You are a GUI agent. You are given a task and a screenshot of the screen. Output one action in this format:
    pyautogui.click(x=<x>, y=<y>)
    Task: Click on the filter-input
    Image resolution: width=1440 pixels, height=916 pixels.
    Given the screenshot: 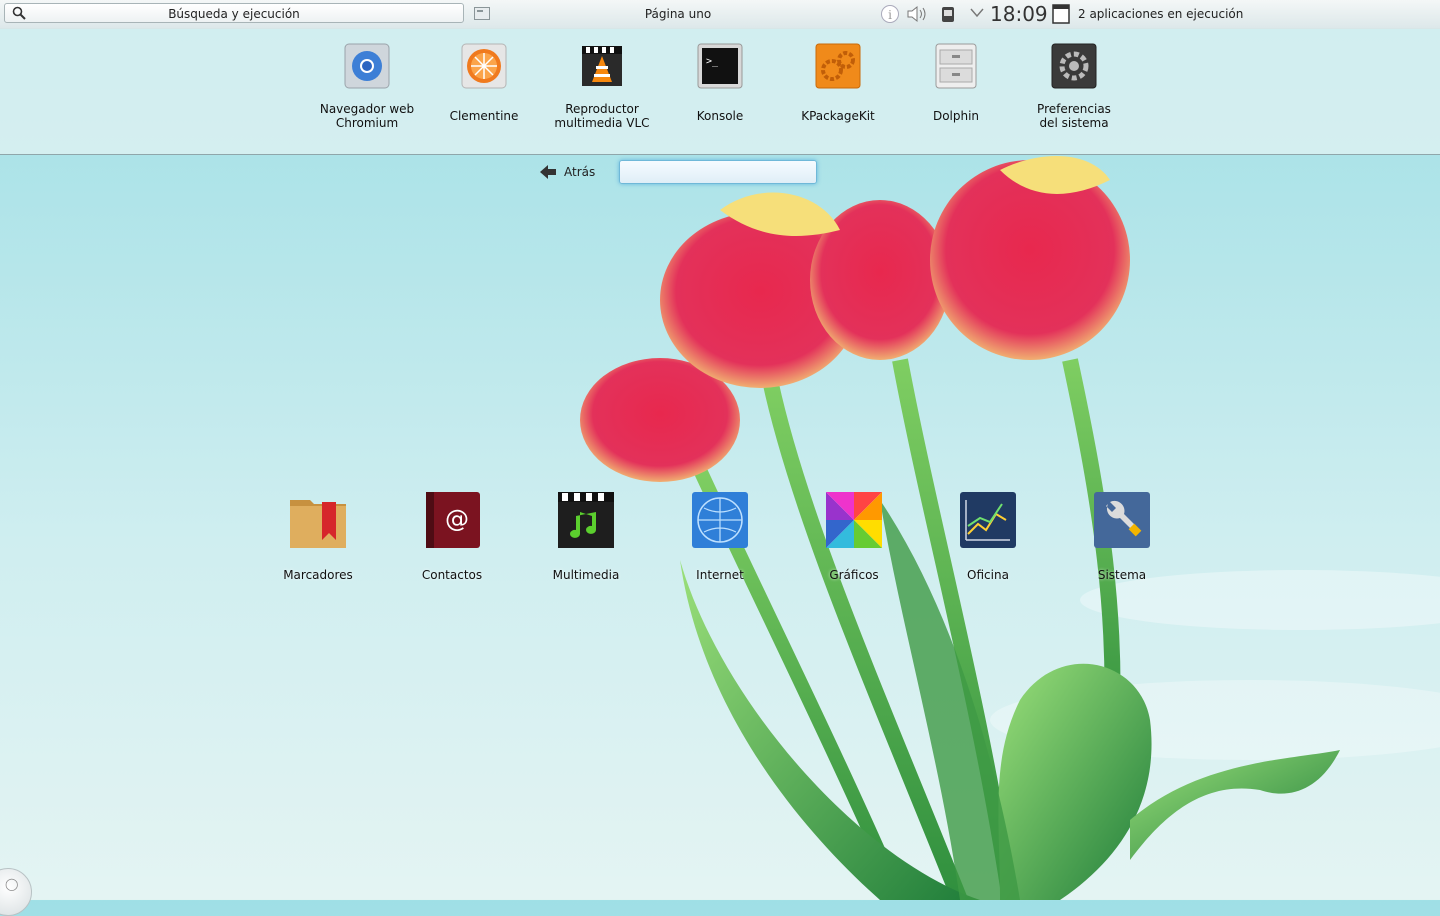 What is the action you would take?
    pyautogui.click(x=718, y=172)
    